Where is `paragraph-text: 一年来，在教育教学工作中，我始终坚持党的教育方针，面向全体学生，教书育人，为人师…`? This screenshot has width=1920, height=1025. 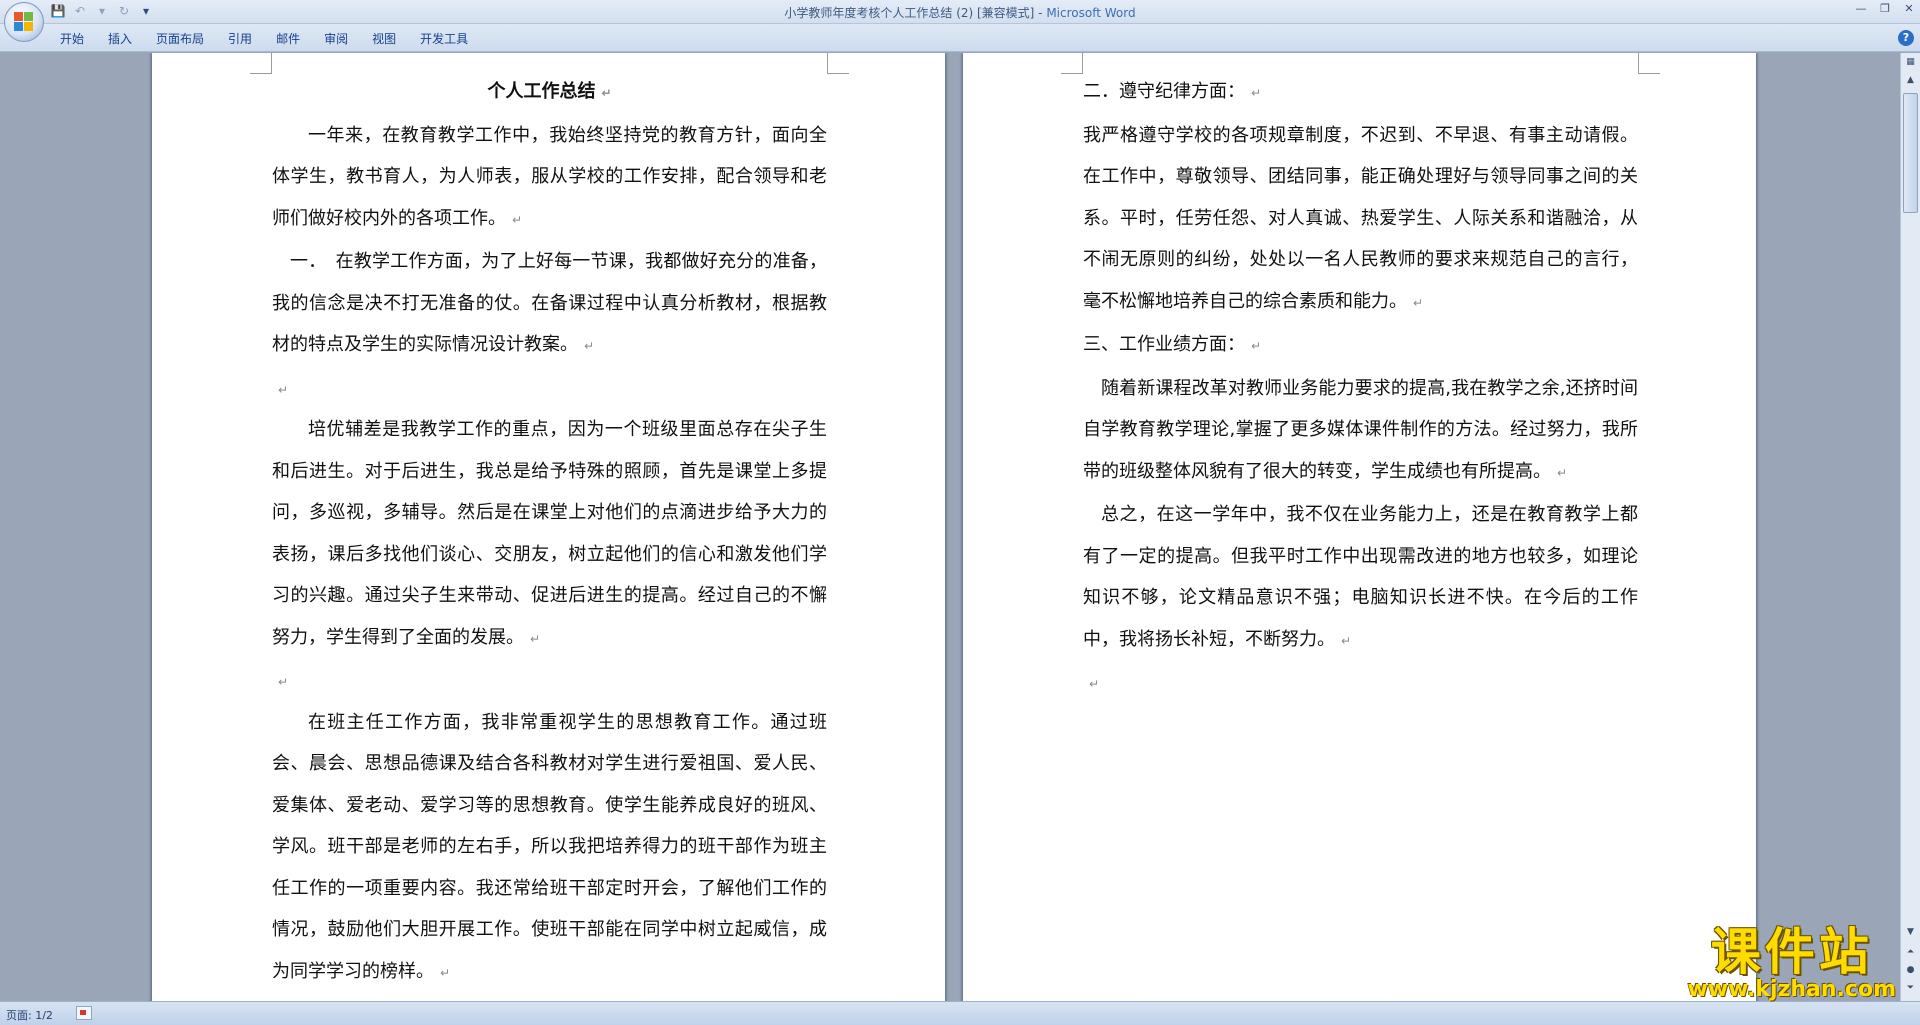
paragraph-text: 一年来，在教育教学工作中，我始终坚持党的教育方针，面向全体学生，教书育人，为人师… is located at coordinates (549, 176).